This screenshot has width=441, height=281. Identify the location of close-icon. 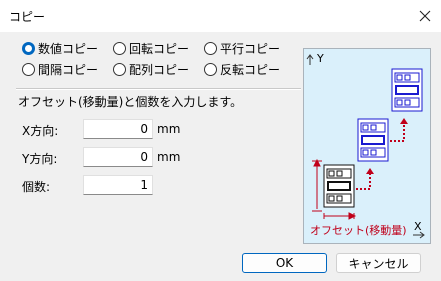
(425, 16).